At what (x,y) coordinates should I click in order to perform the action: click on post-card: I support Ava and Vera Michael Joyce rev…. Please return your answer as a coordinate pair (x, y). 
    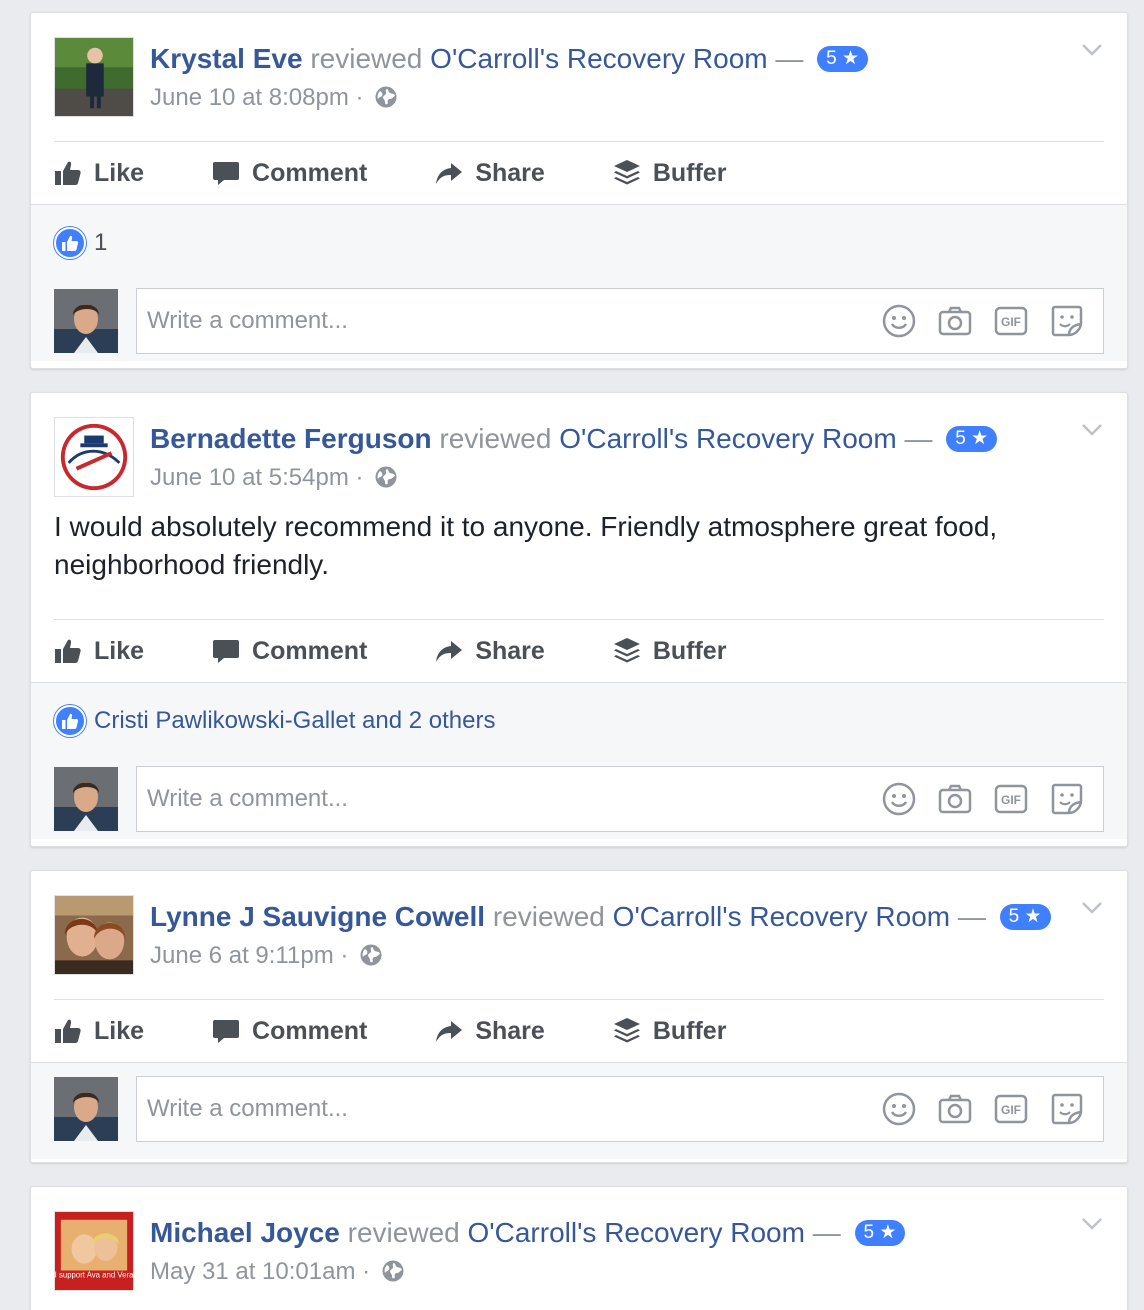
    Looking at the image, I should click on (579, 1248).